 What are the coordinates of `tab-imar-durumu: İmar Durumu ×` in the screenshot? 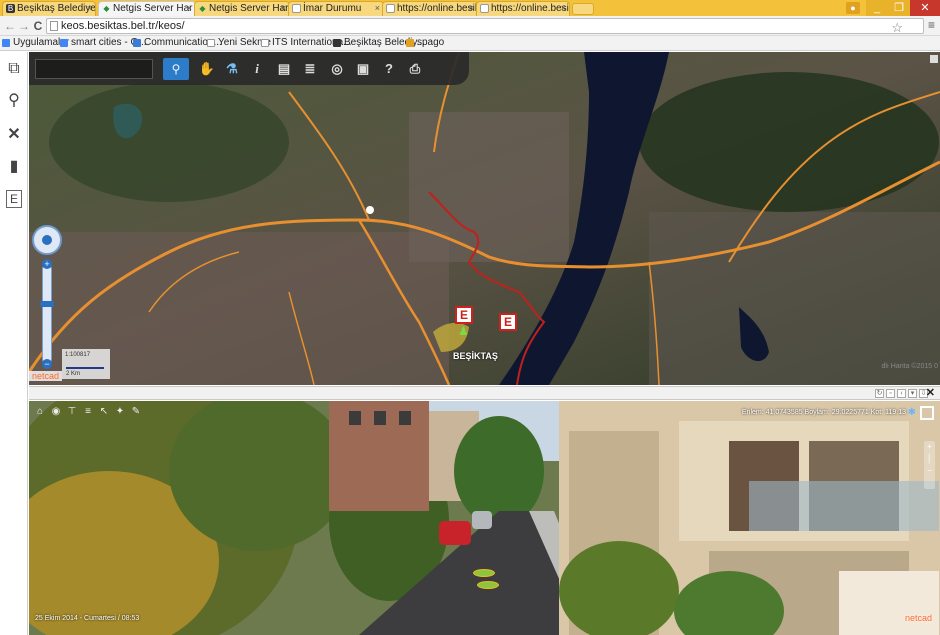 It's located at (336, 8).